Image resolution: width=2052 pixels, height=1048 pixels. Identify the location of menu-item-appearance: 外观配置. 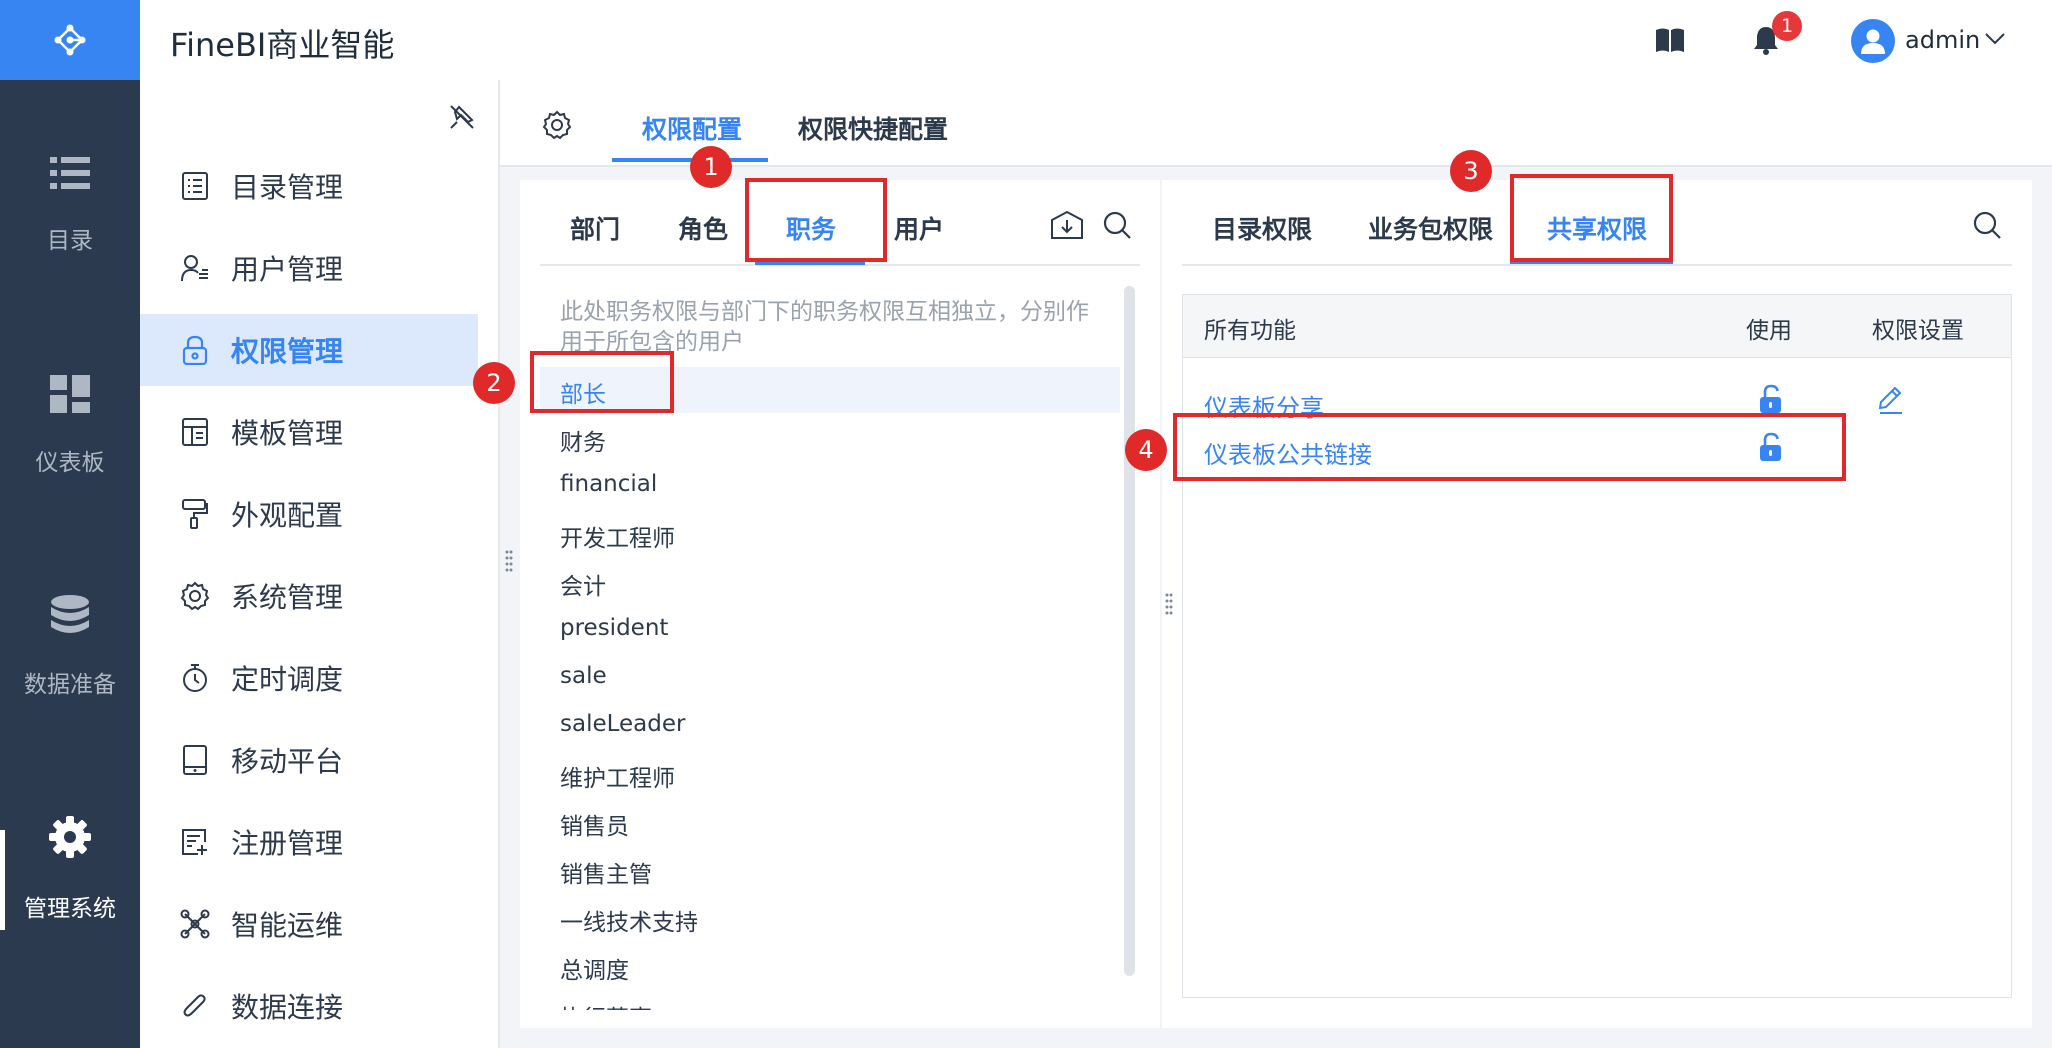
(309, 514).